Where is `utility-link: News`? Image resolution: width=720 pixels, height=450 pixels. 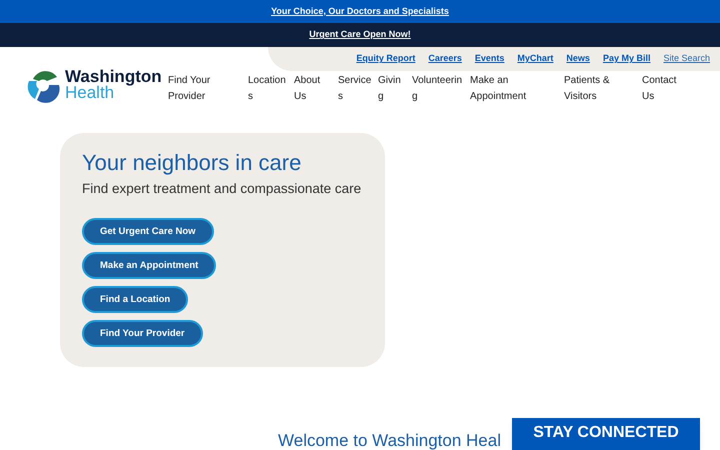
utility-link: News is located at coordinates (578, 59).